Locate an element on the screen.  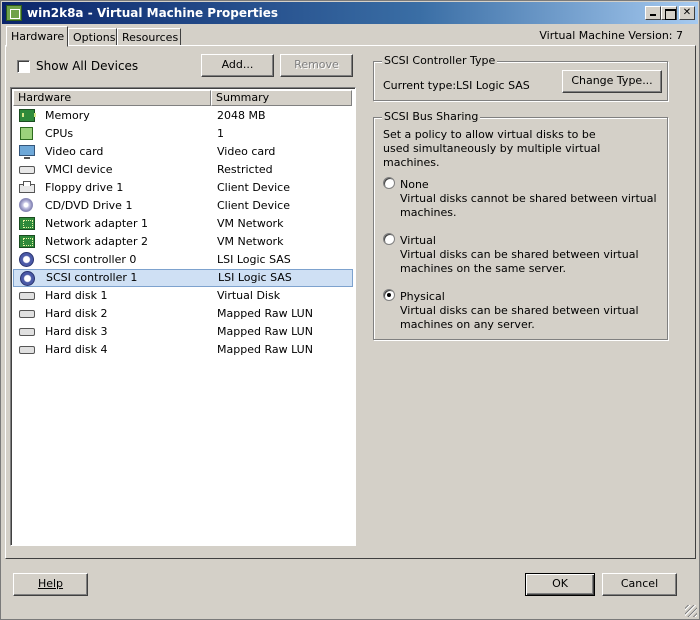
vm-app-icon is located at coordinates (14, 13).